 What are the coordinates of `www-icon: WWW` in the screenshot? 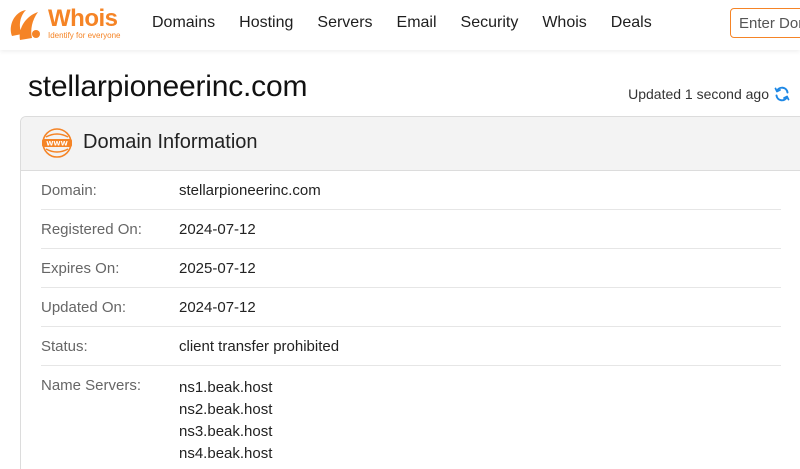 It's located at (57, 143).